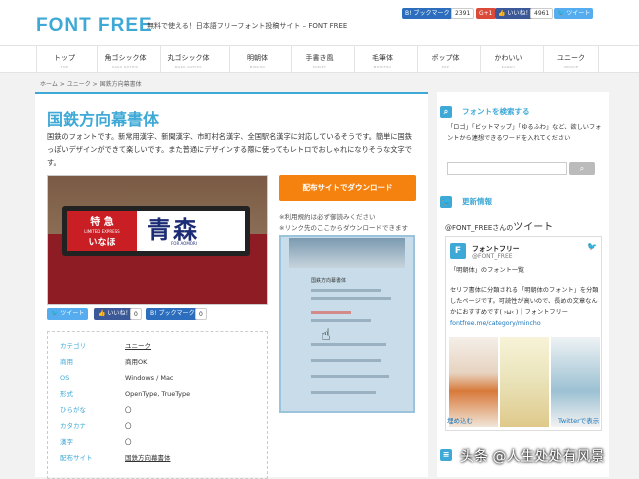 Image resolution: width=639 pixels, height=479 pixels. I want to click on info-key: ひらがな, so click(73, 410).